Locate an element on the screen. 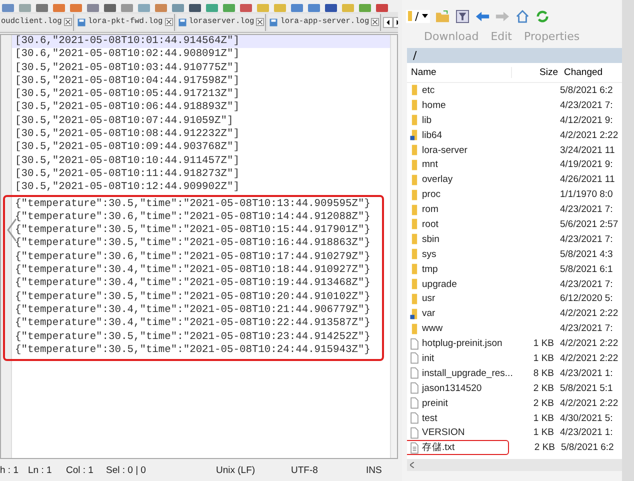 The width and height of the screenshot is (634, 481). status-text: h : 1 is located at coordinates (10, 470).